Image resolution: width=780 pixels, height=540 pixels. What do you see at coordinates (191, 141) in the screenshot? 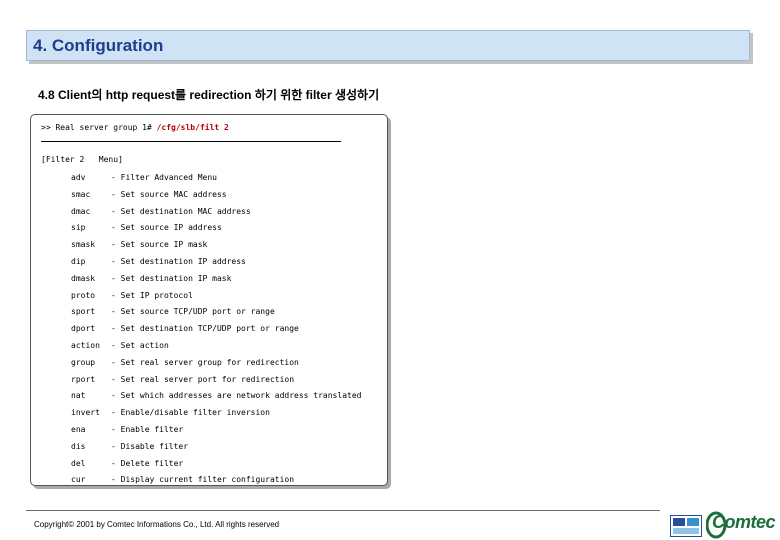
I see `terminal-divider` at bounding box center [191, 141].